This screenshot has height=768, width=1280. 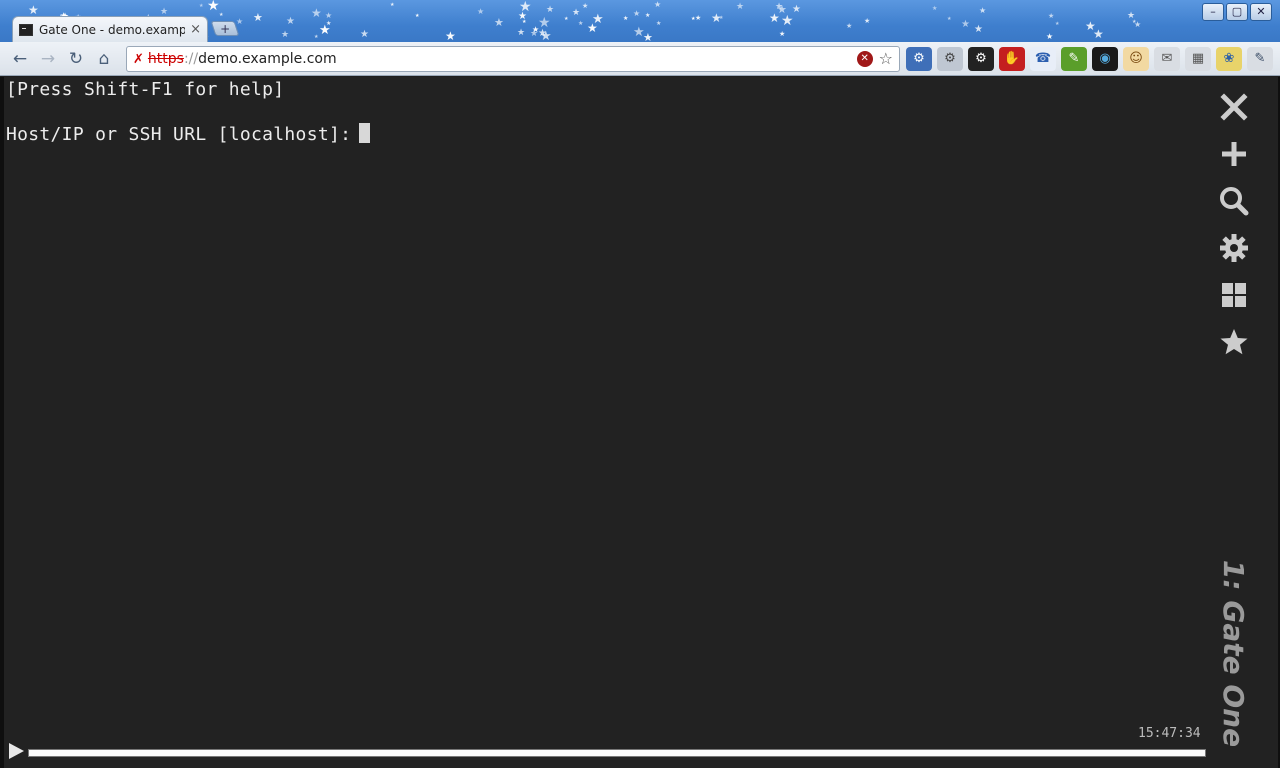 I want to click on gateone-toolbar, so click(x=1234, y=224).